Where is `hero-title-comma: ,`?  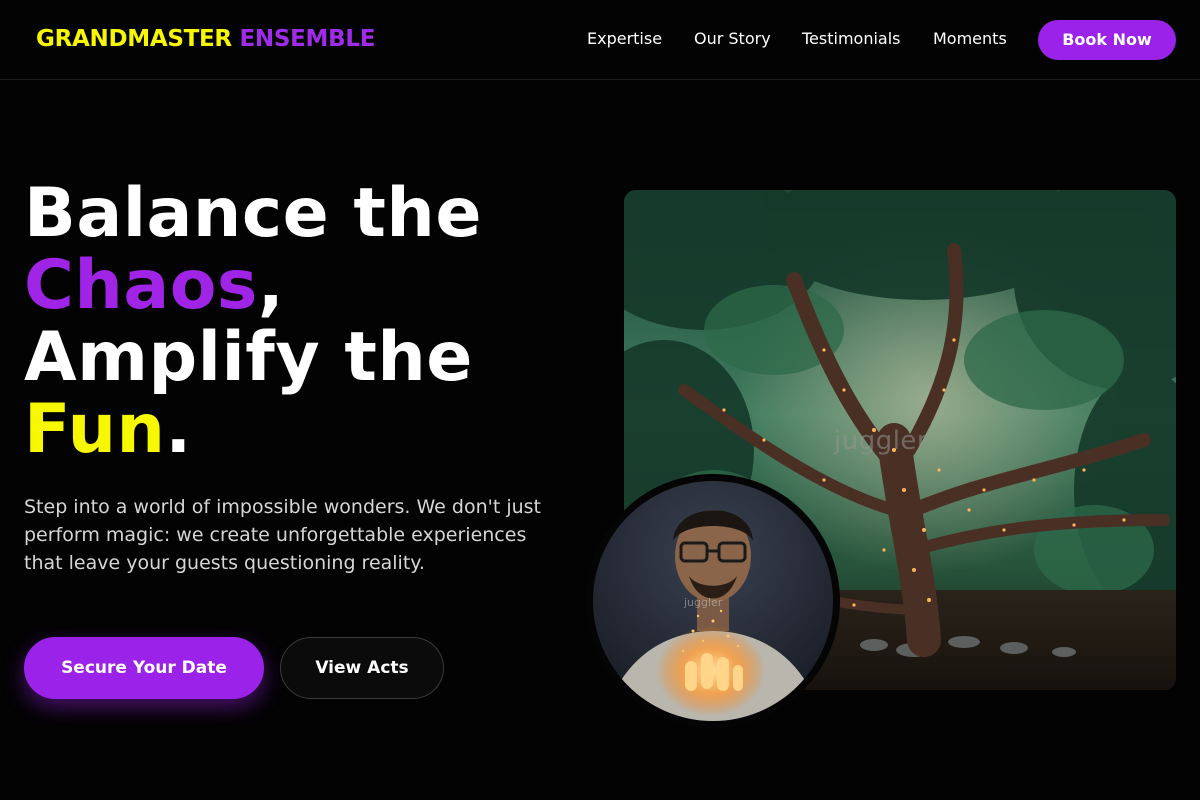 hero-title-comma: , is located at coordinates (271, 285).